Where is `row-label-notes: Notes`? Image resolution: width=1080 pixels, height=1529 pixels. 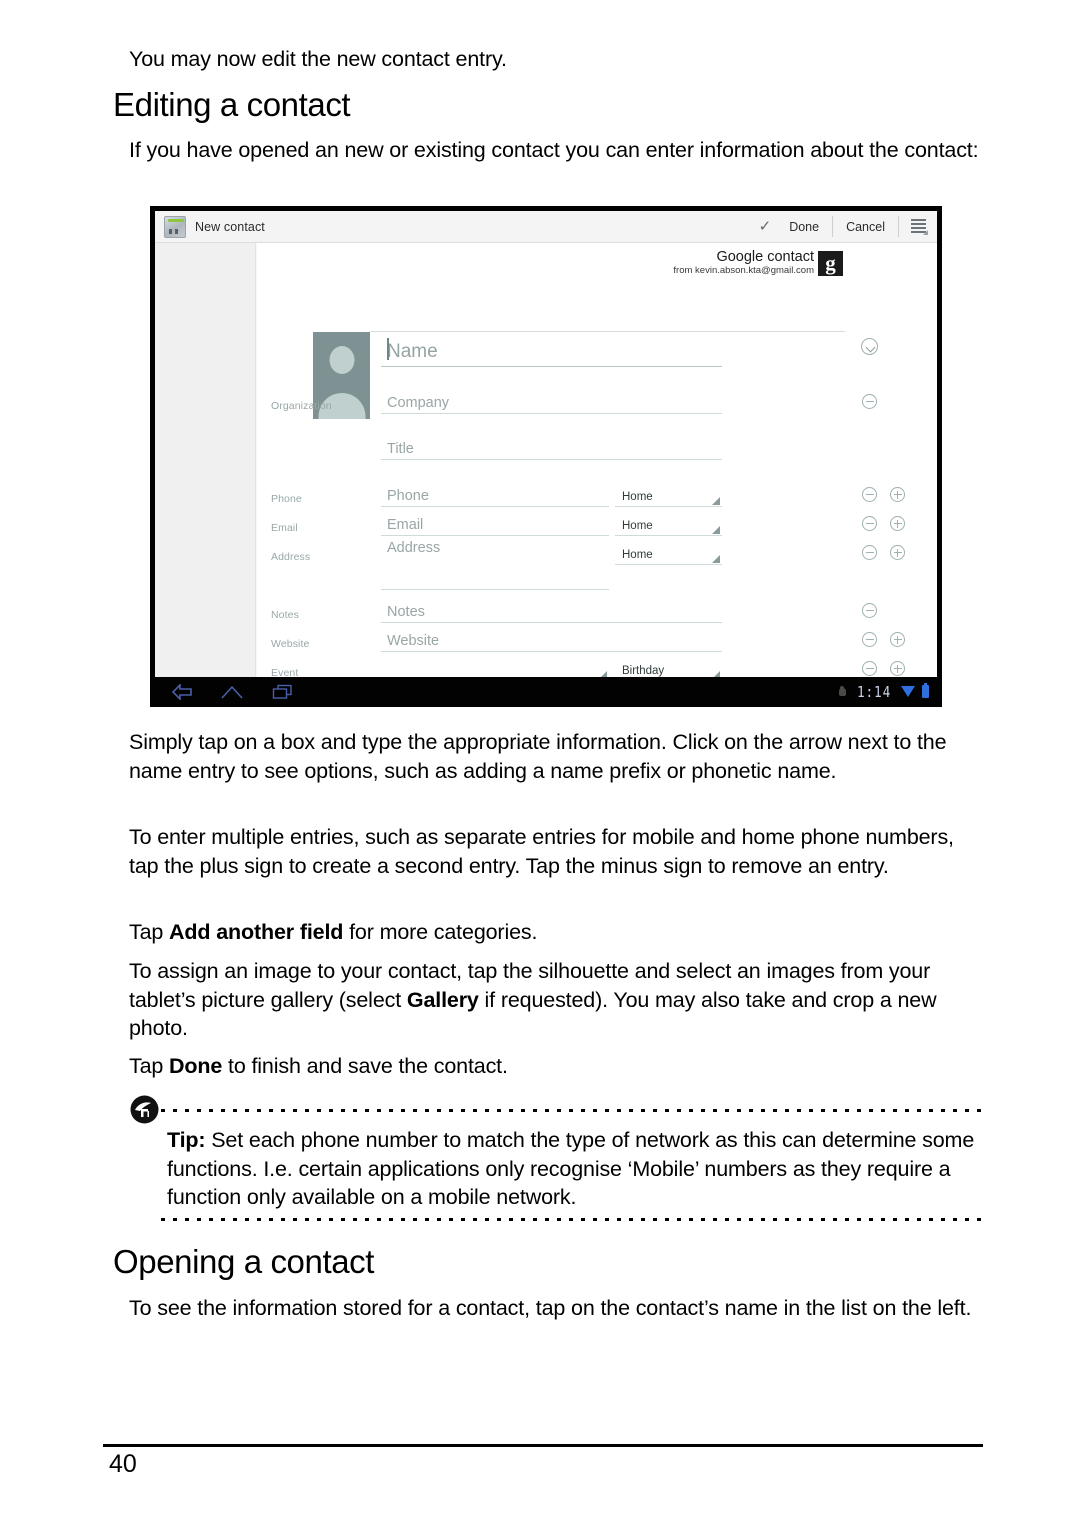 row-label-notes: Notes is located at coordinates (285, 615).